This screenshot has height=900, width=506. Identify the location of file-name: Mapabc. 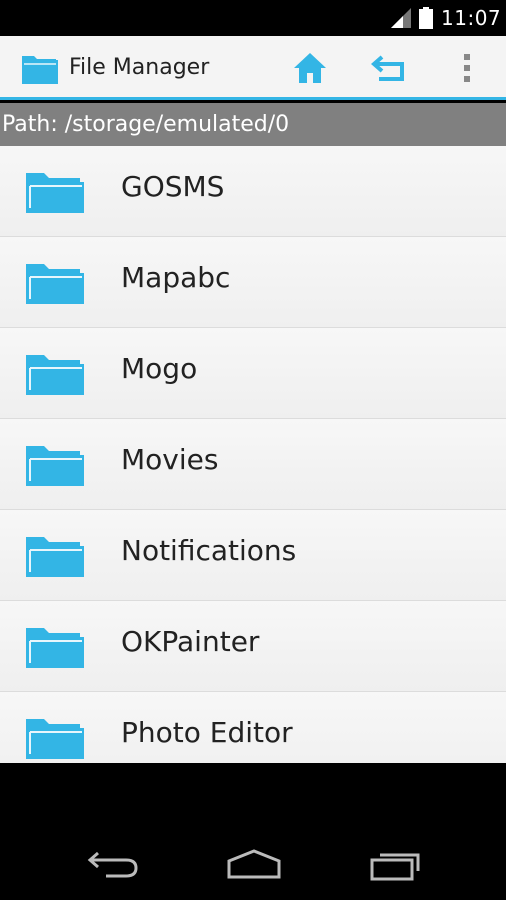
(176, 277).